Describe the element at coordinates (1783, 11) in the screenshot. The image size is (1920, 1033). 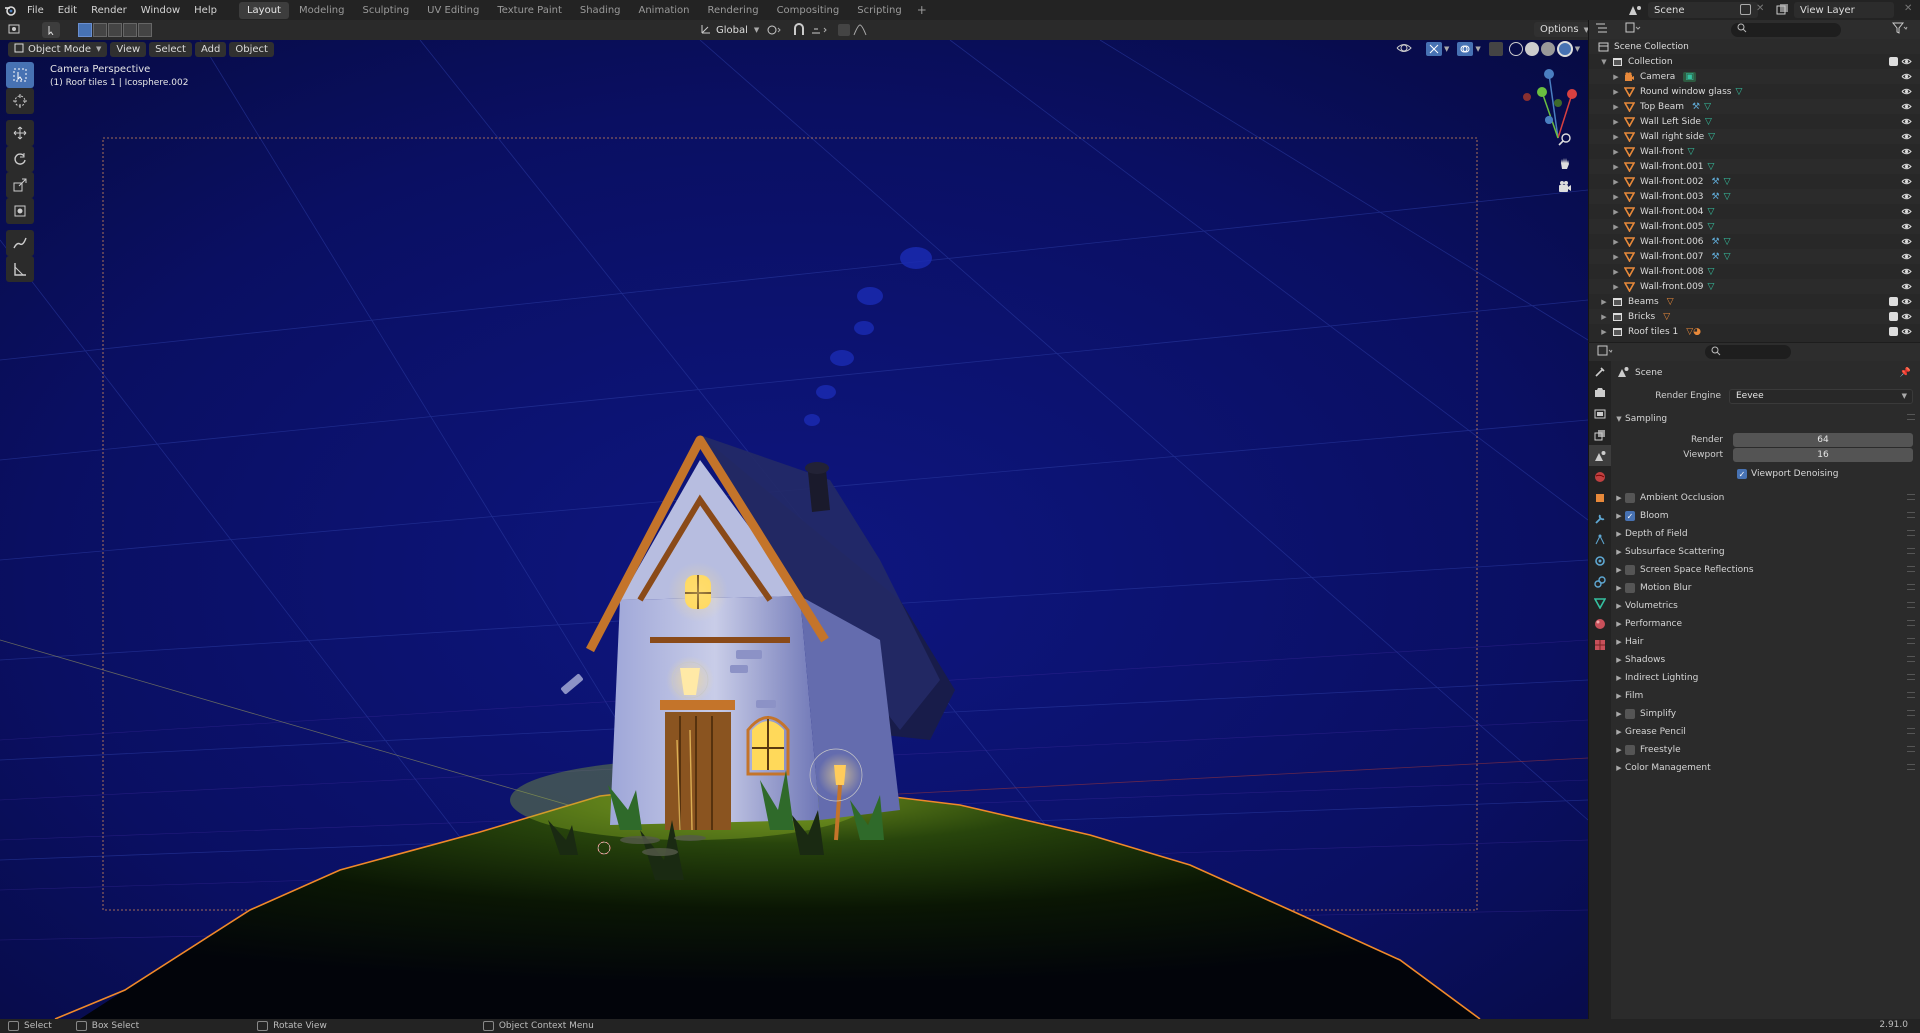
I see `view-layer-icon` at that location.